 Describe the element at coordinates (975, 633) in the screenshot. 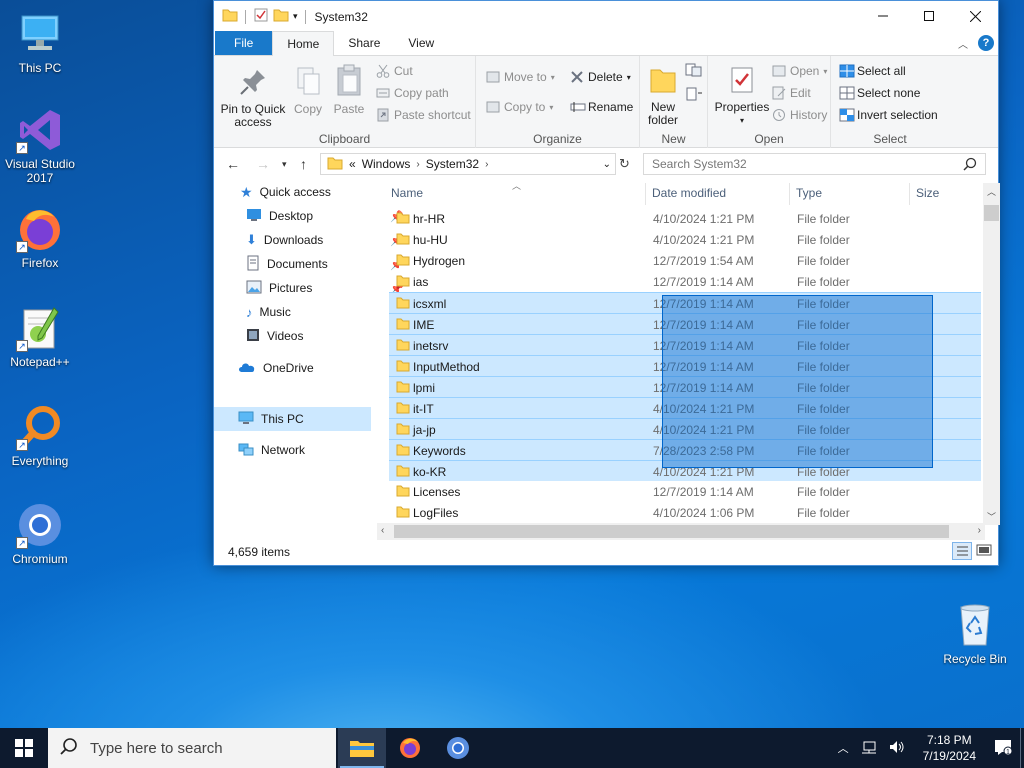

I see `desktop-icon-recycle-bin: Recycle Bin` at that location.